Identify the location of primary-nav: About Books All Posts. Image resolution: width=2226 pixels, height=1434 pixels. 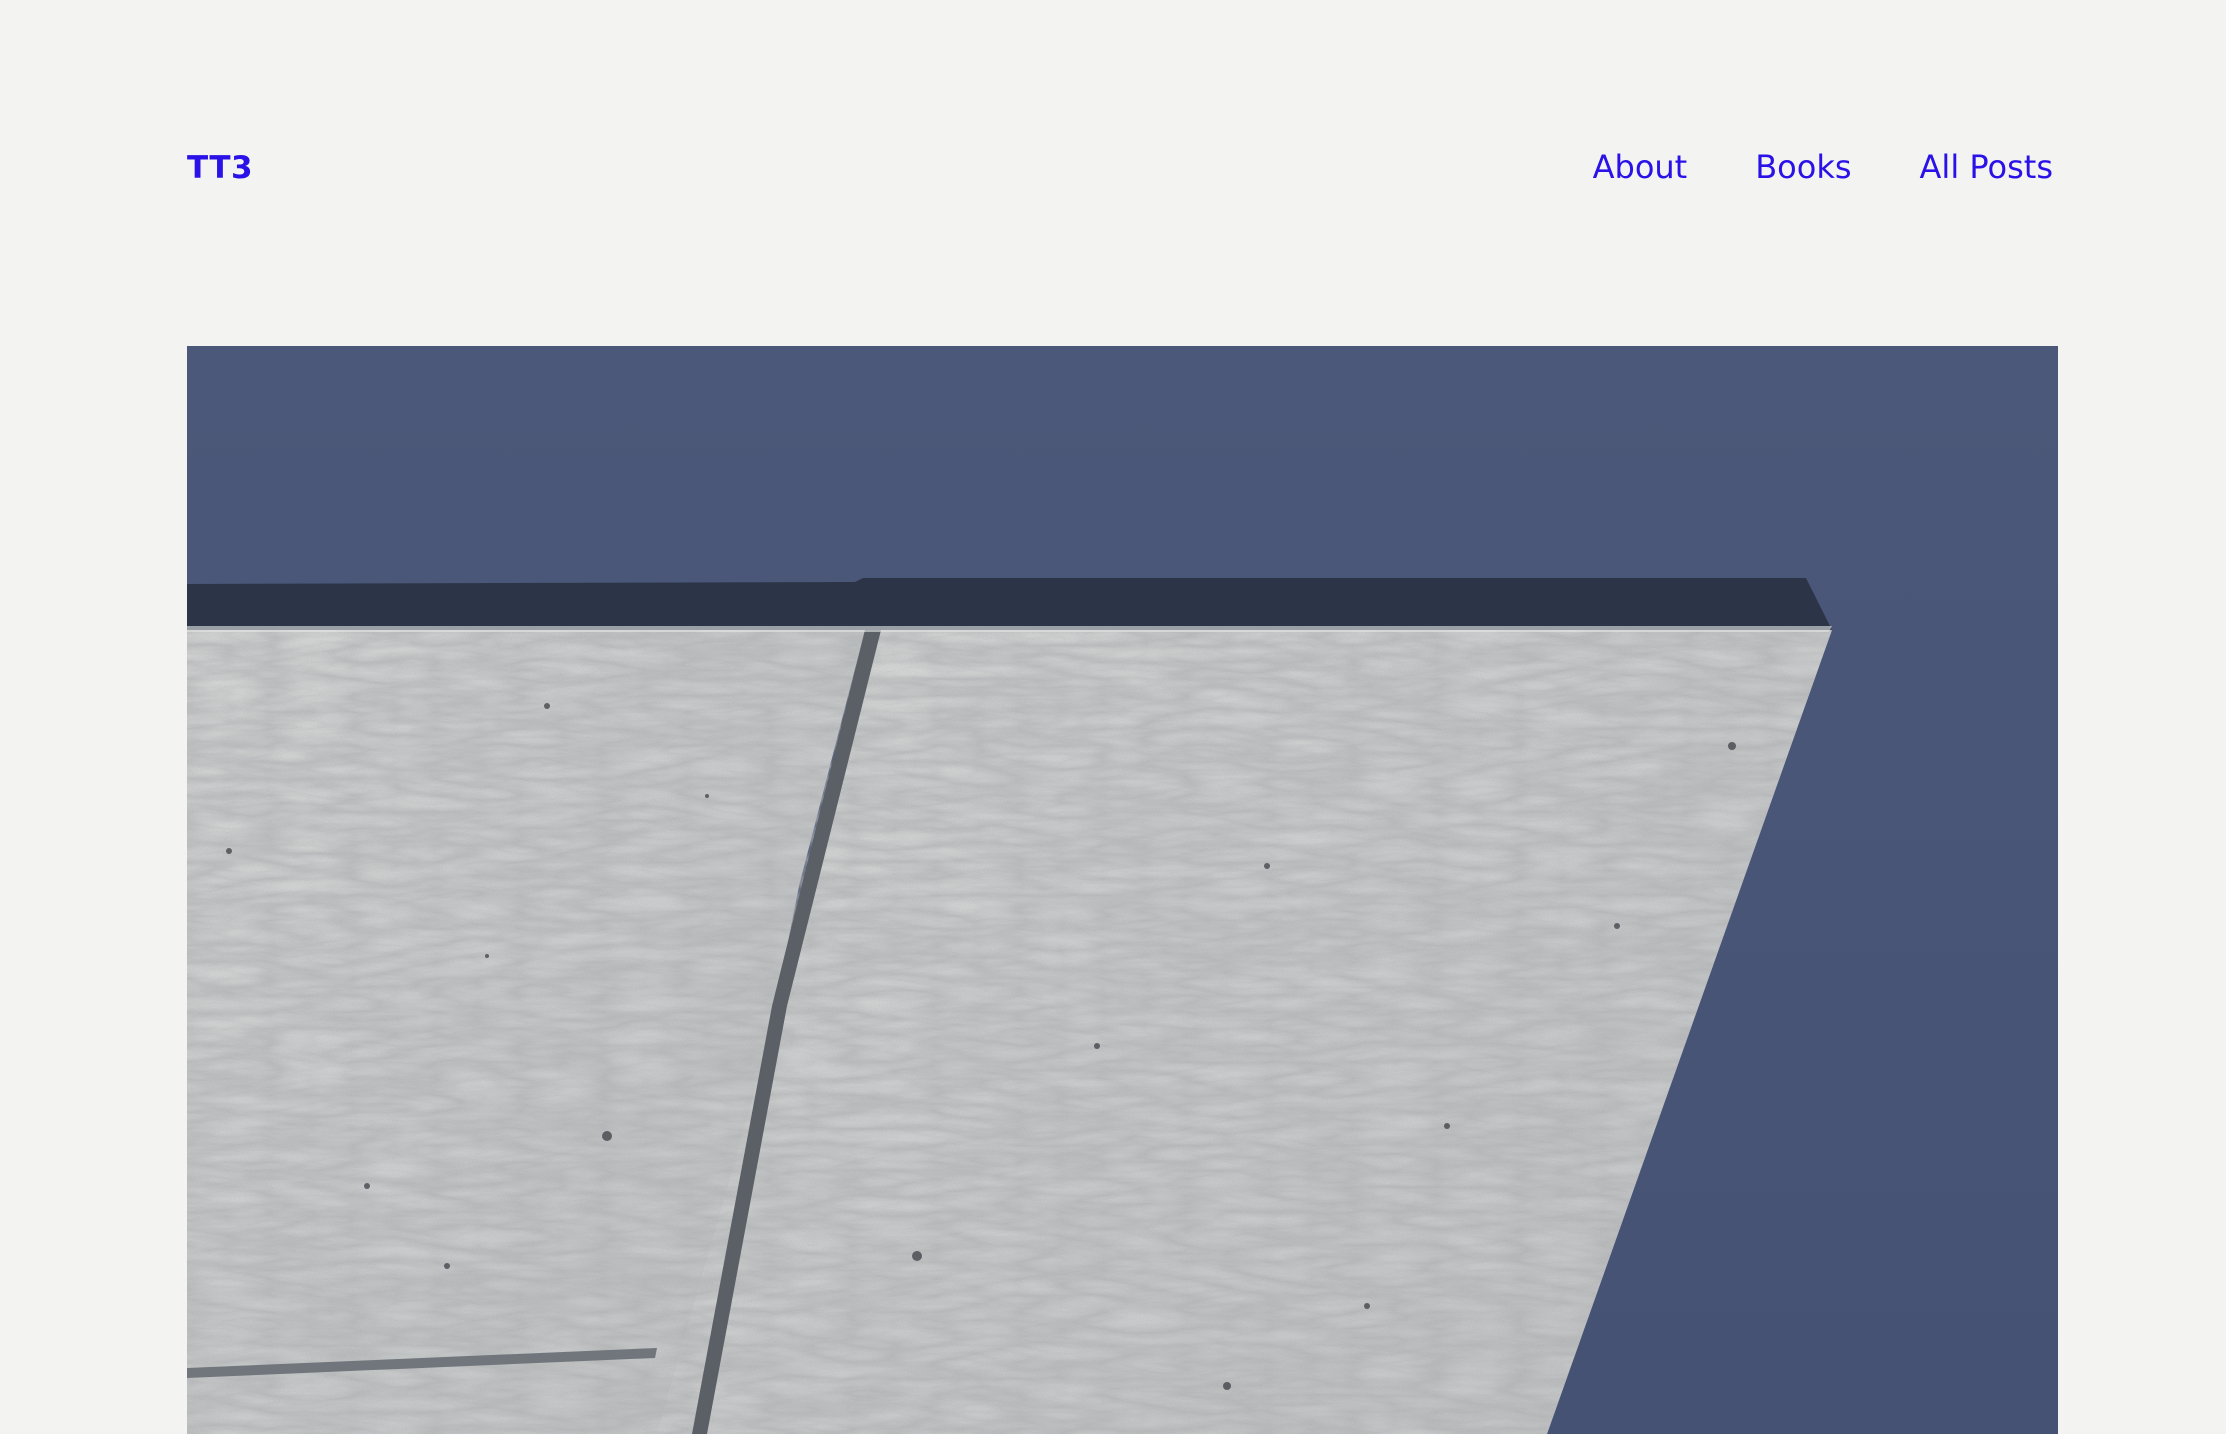
(1823, 167).